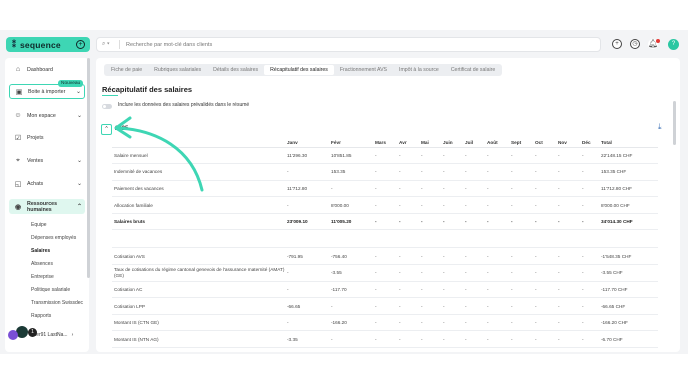  I want to click on sidebar-item-mon-espace: ☺ Mon espace ⌄, so click(47, 115).